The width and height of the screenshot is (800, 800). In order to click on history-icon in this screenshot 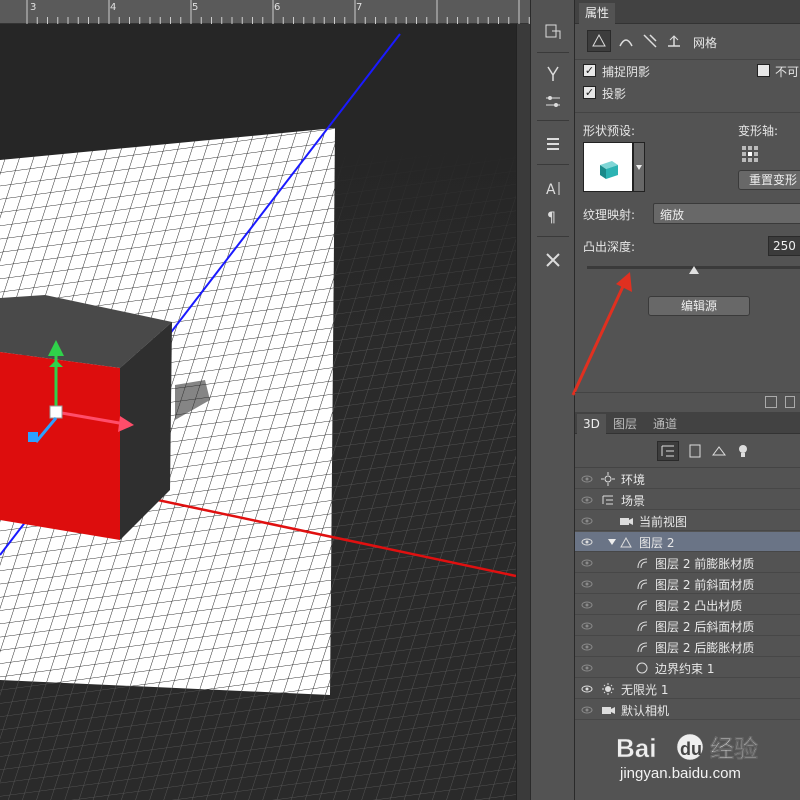, I will do `click(553, 32)`.